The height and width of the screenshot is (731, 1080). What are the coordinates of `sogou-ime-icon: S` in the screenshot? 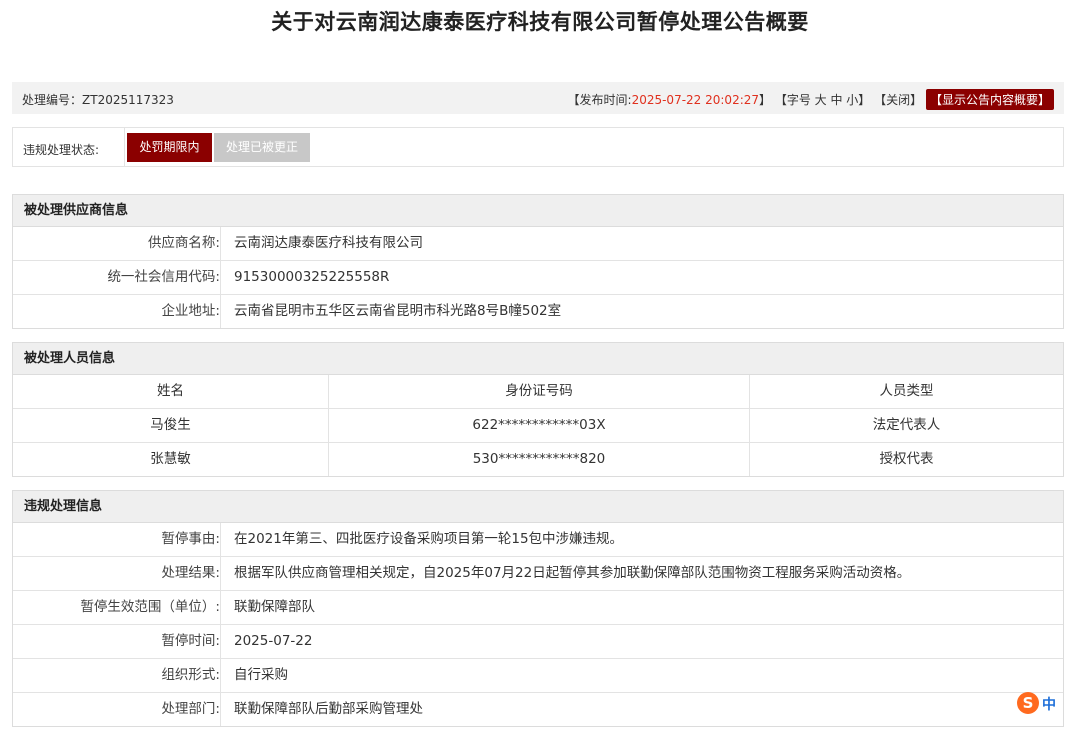 It's located at (1028, 703).